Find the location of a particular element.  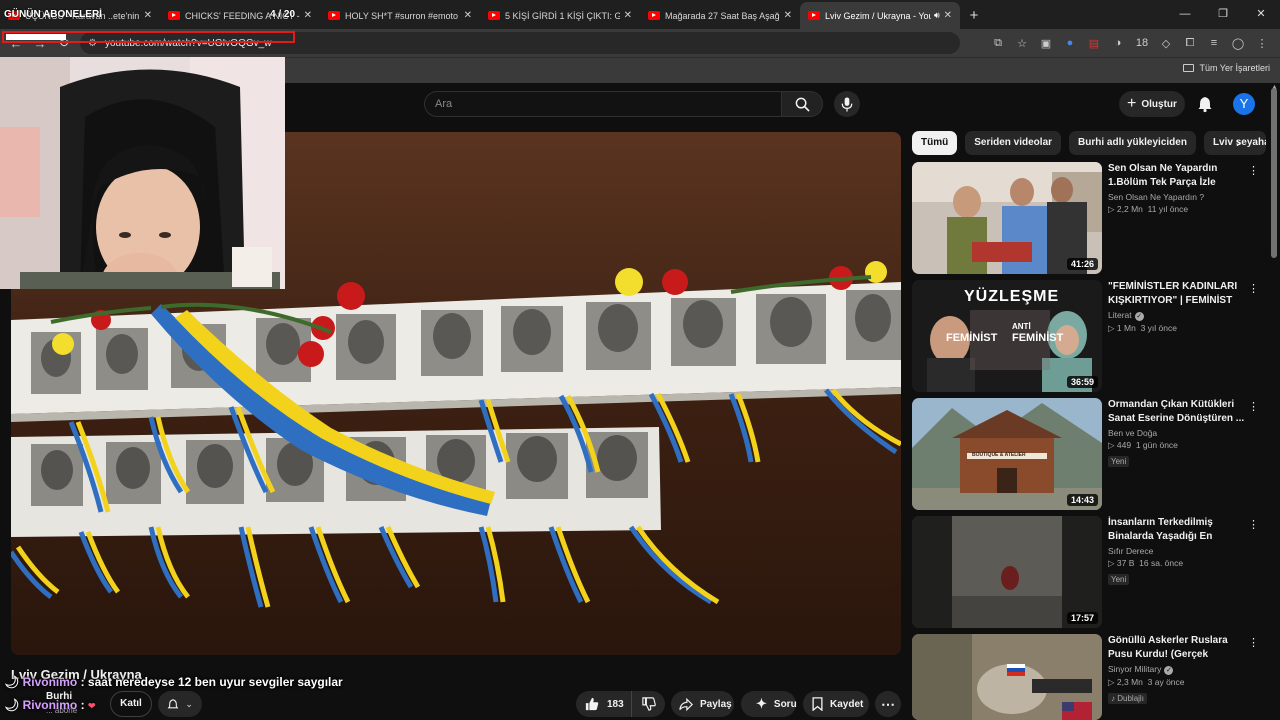

search-icon is located at coordinates (802, 104).